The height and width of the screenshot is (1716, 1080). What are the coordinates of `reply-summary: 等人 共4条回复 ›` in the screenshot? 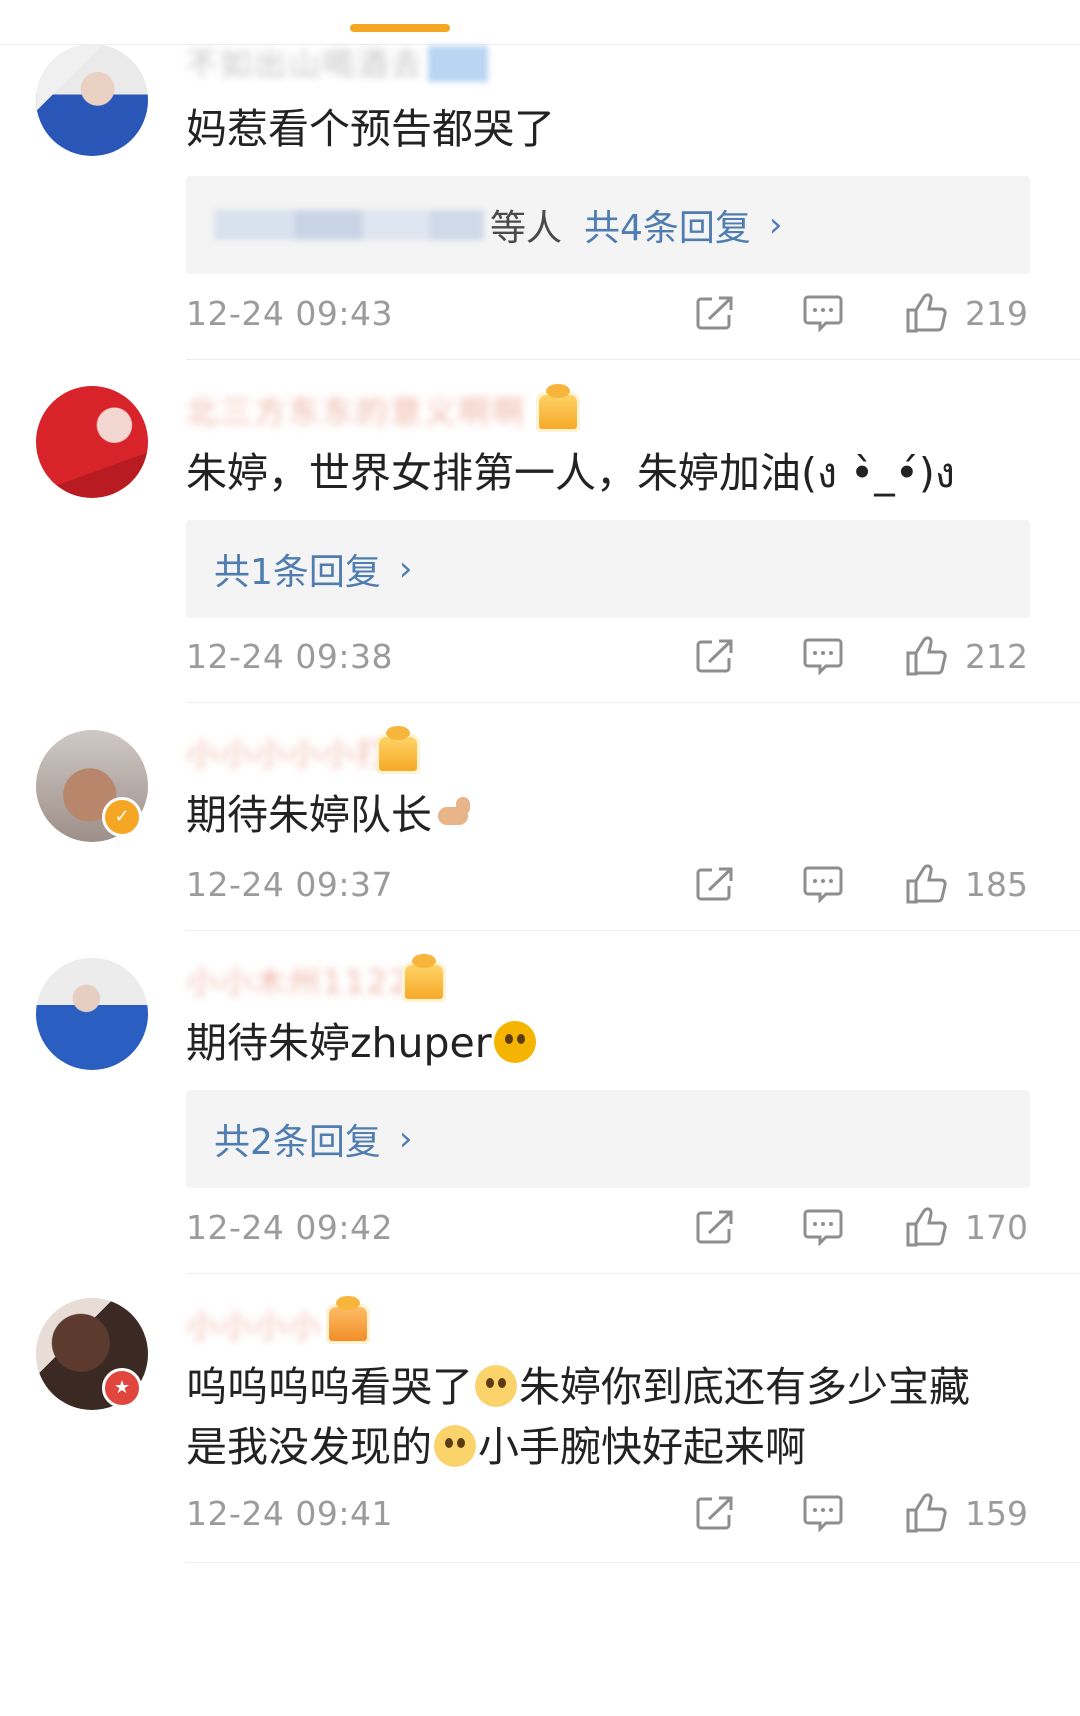 It's located at (608, 225).